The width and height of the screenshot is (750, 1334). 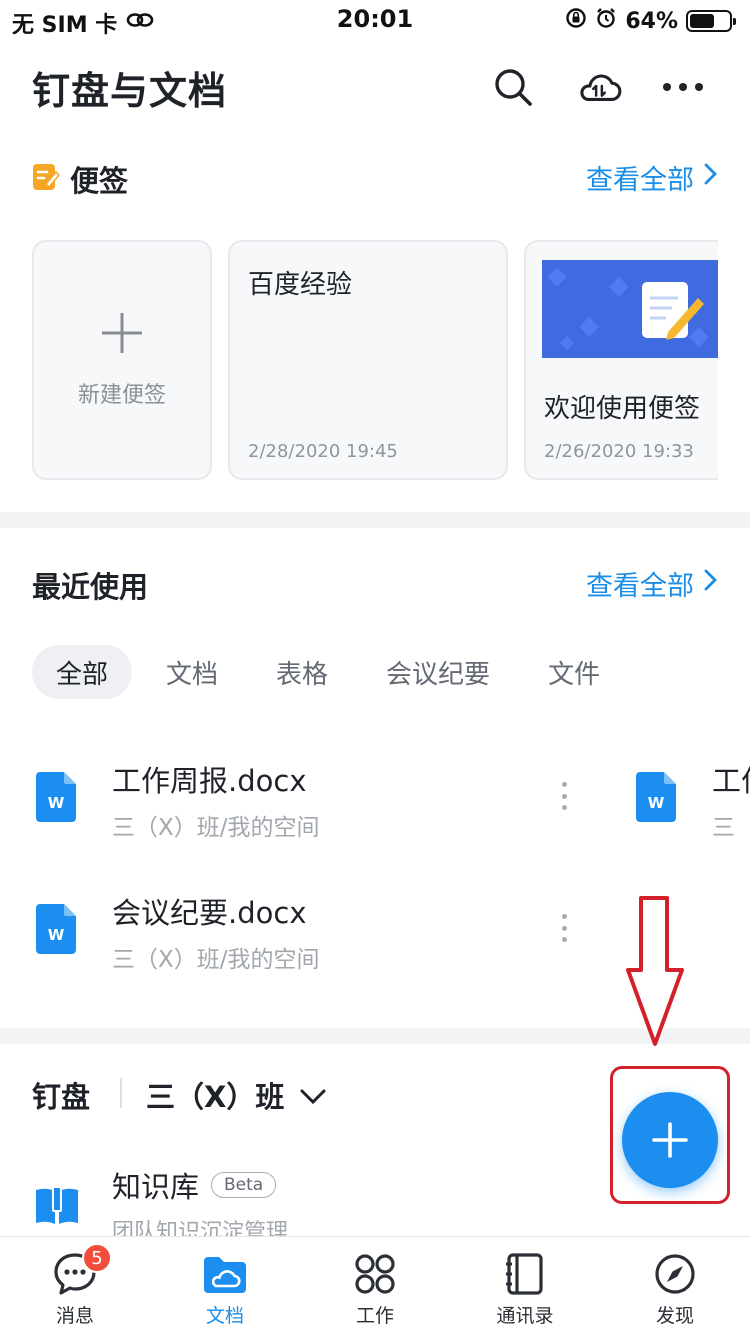 What do you see at coordinates (655, 974) in the screenshot?
I see `annotation-arrow` at bounding box center [655, 974].